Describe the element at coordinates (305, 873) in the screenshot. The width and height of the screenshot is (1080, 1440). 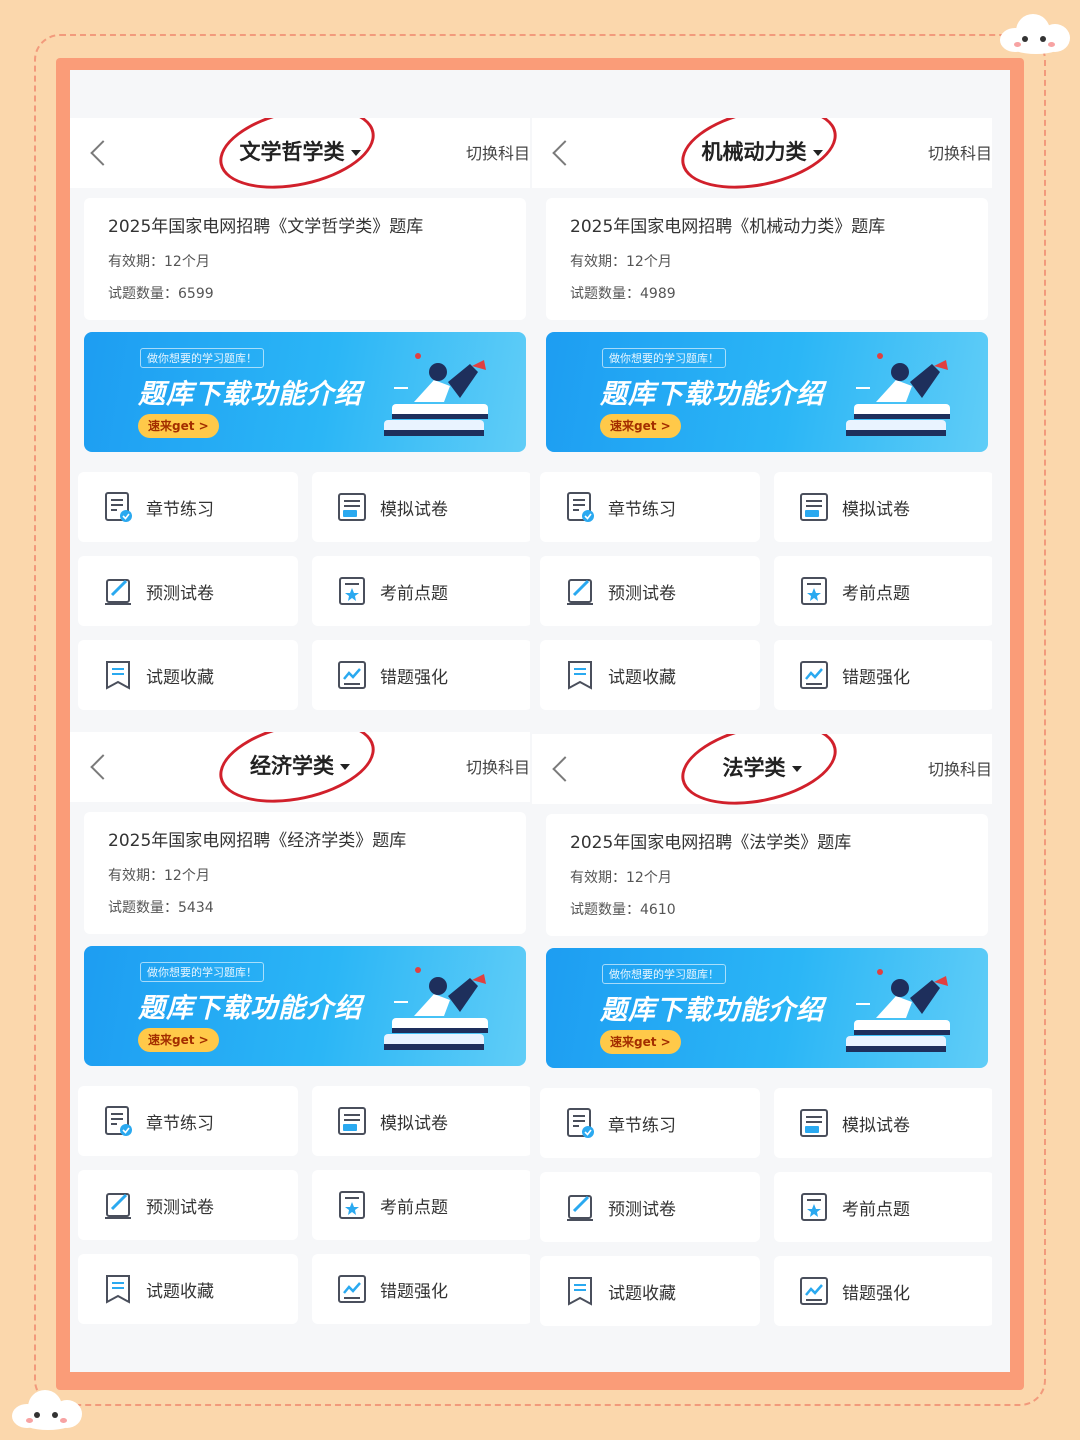
I see `bank-info-card: 2025年国家电网招聘《经济学类》题库 有效期：12个月 试题数量：5434` at that location.